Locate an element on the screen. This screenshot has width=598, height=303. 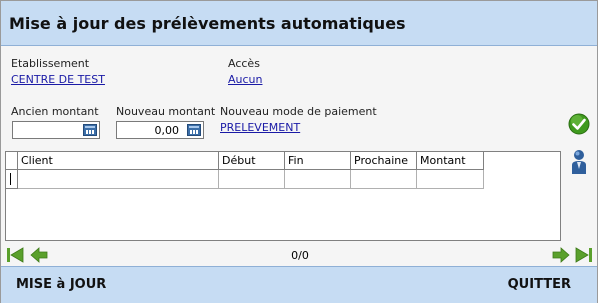
mode-paiement-link: PRELEVEMENT is located at coordinates (260, 127).